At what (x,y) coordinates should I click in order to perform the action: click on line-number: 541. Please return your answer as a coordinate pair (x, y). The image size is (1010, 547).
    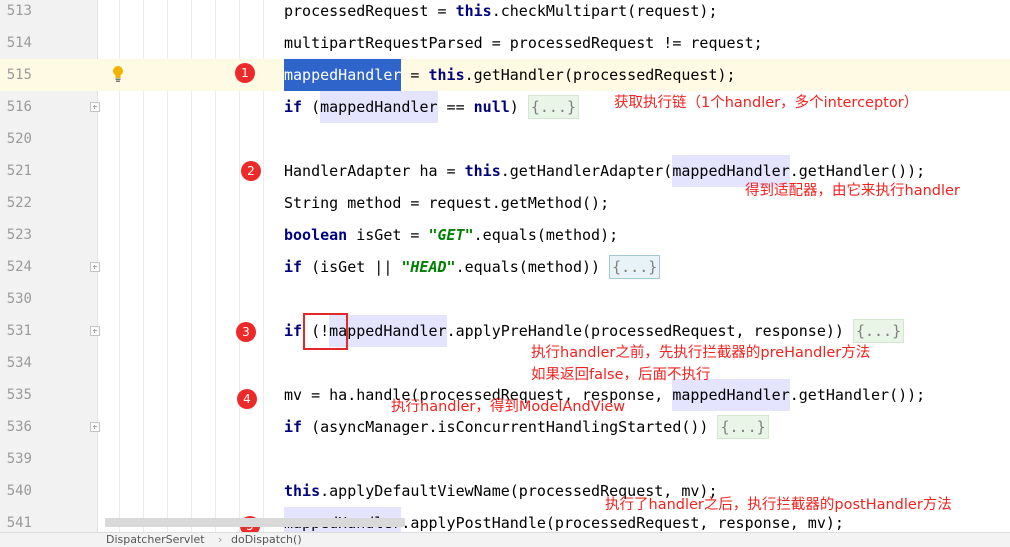
    Looking at the image, I should click on (19, 523).